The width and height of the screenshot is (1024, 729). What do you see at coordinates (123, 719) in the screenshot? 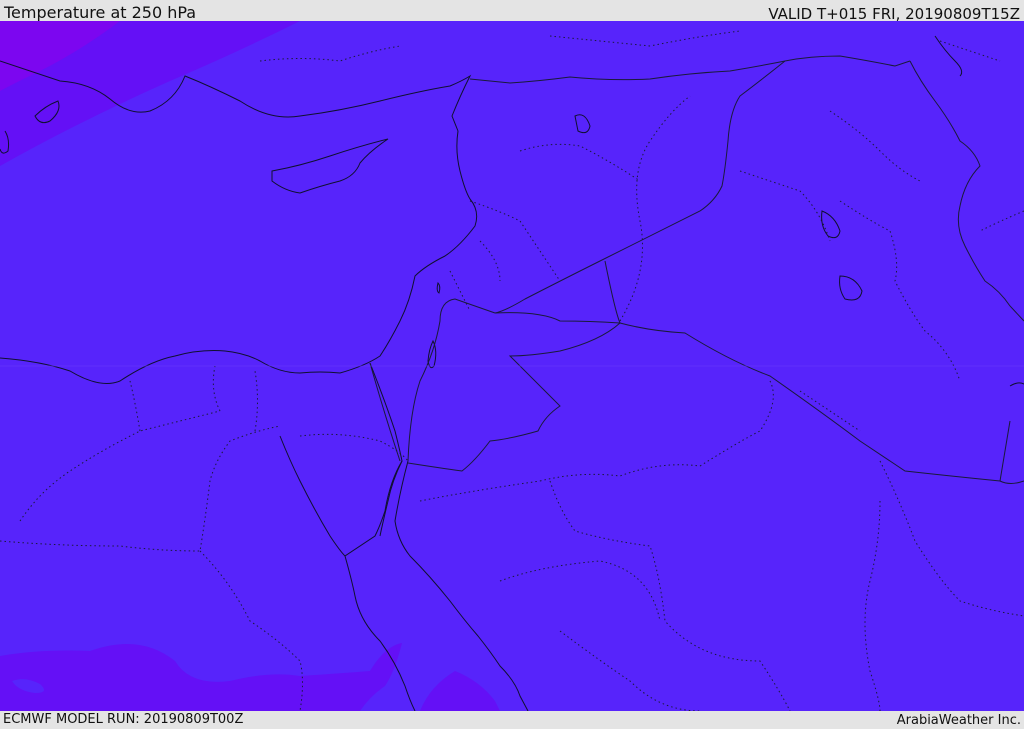
I see `model-run-label: ECMWF MODEL RUN: 20190809T00Z` at bounding box center [123, 719].